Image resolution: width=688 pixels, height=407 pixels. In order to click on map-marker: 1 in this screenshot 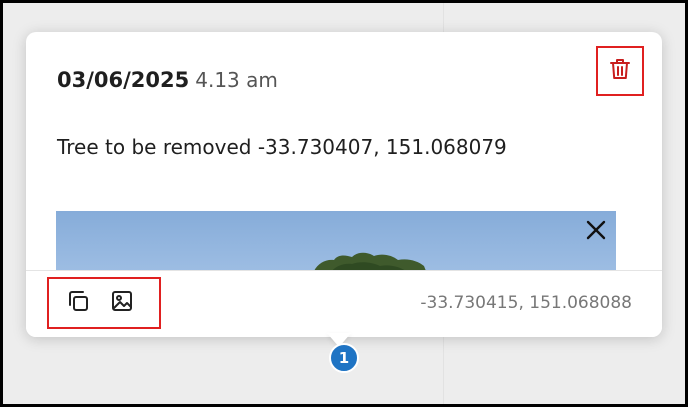, I will do `click(344, 358)`.